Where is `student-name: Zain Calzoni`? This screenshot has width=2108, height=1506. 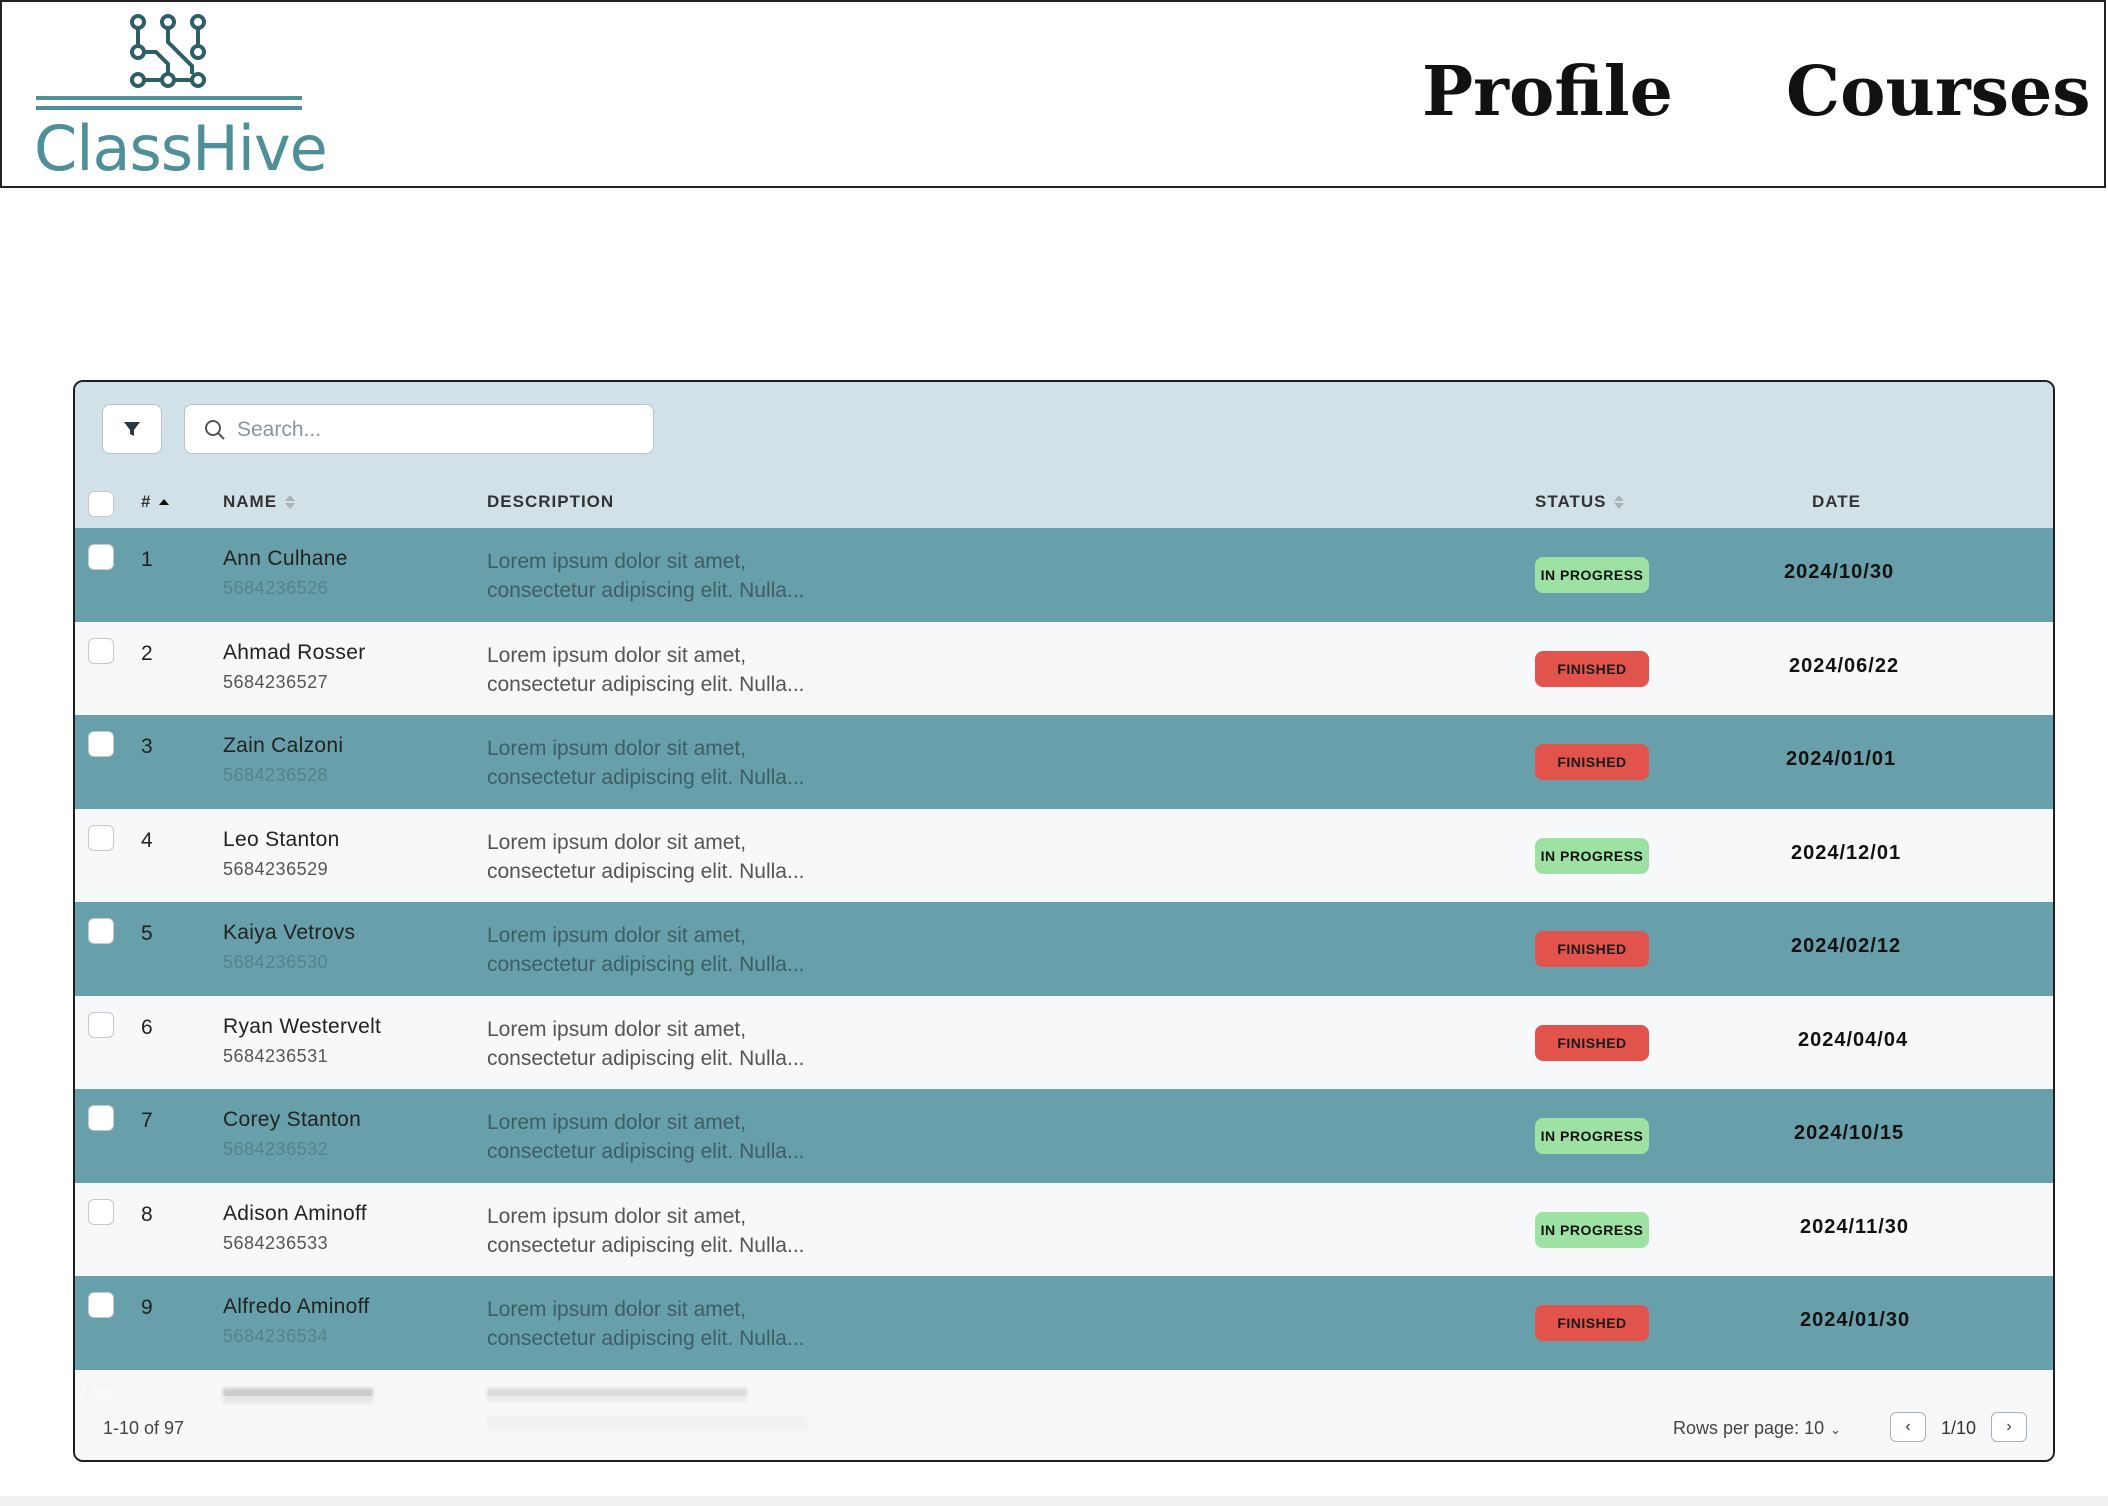
student-name: Zain Calzoni is located at coordinates (283, 745).